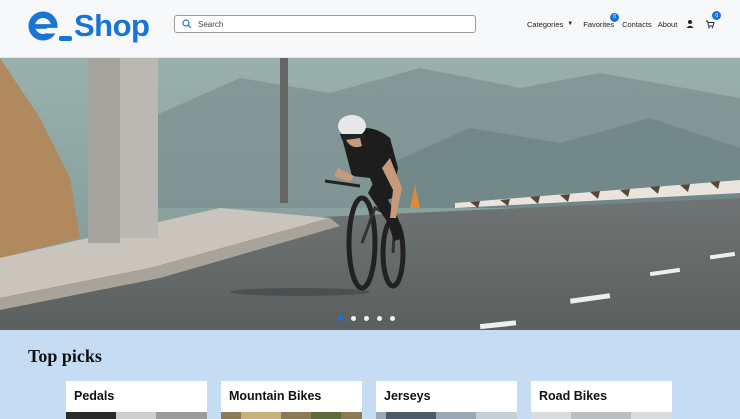 Image resolution: width=740 pixels, height=419 pixels. Describe the element at coordinates (275, 396) in the screenshot. I see `category-card-label: Mountain Bikes` at that location.